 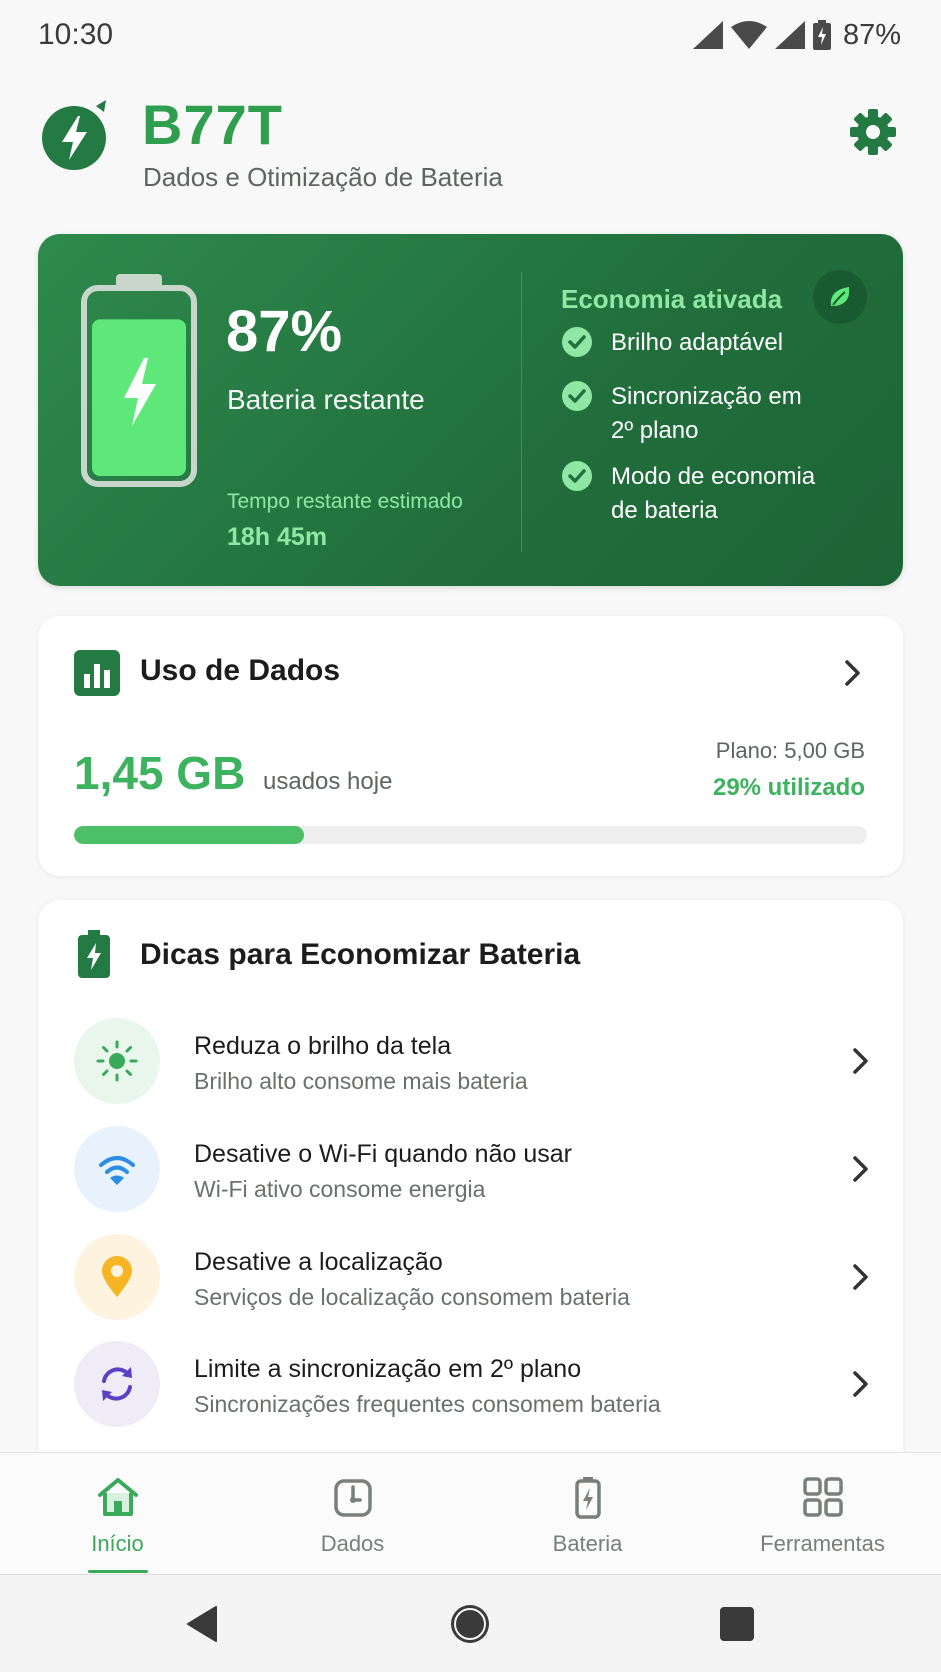 What do you see at coordinates (94, 954) in the screenshot?
I see `battery-bolt-icon` at bounding box center [94, 954].